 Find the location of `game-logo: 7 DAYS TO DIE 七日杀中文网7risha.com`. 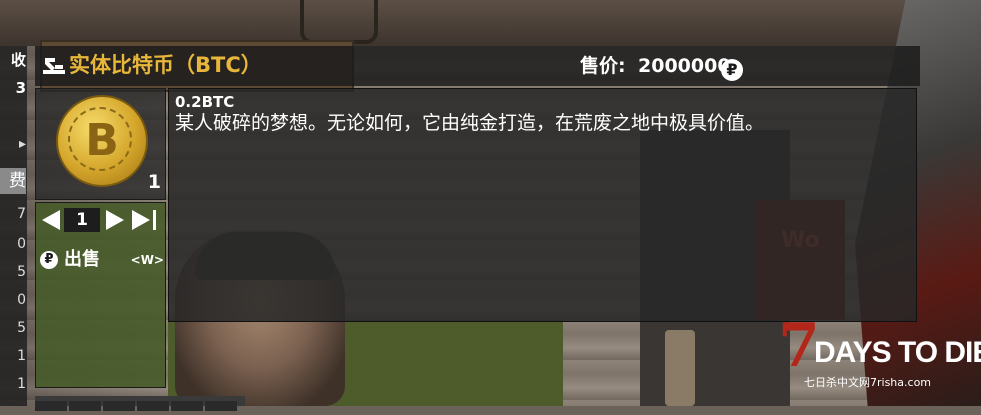

game-logo: 7 DAYS TO DIE 七日杀中文网7risha.com is located at coordinates (879, 361).